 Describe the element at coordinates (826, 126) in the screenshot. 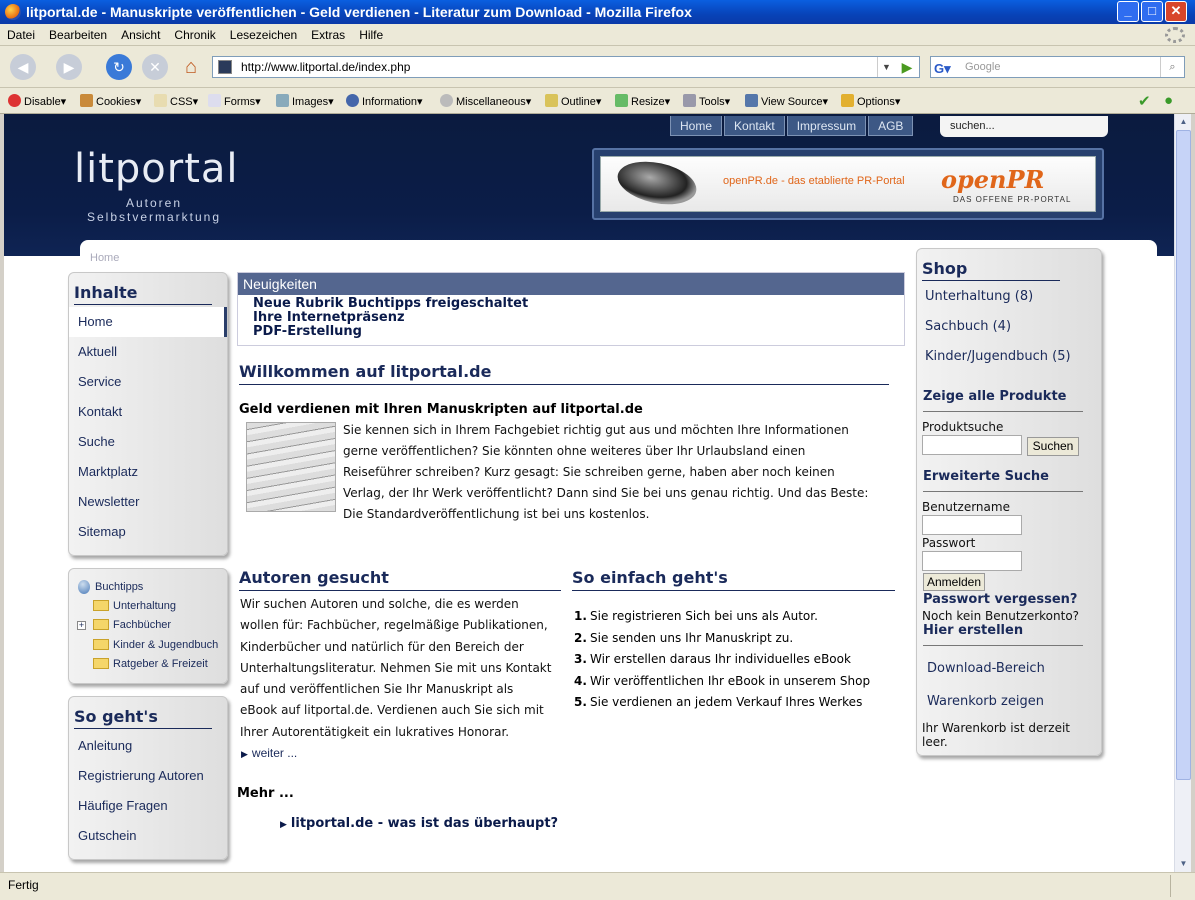

I see `topnav-impressum: Impressum` at that location.